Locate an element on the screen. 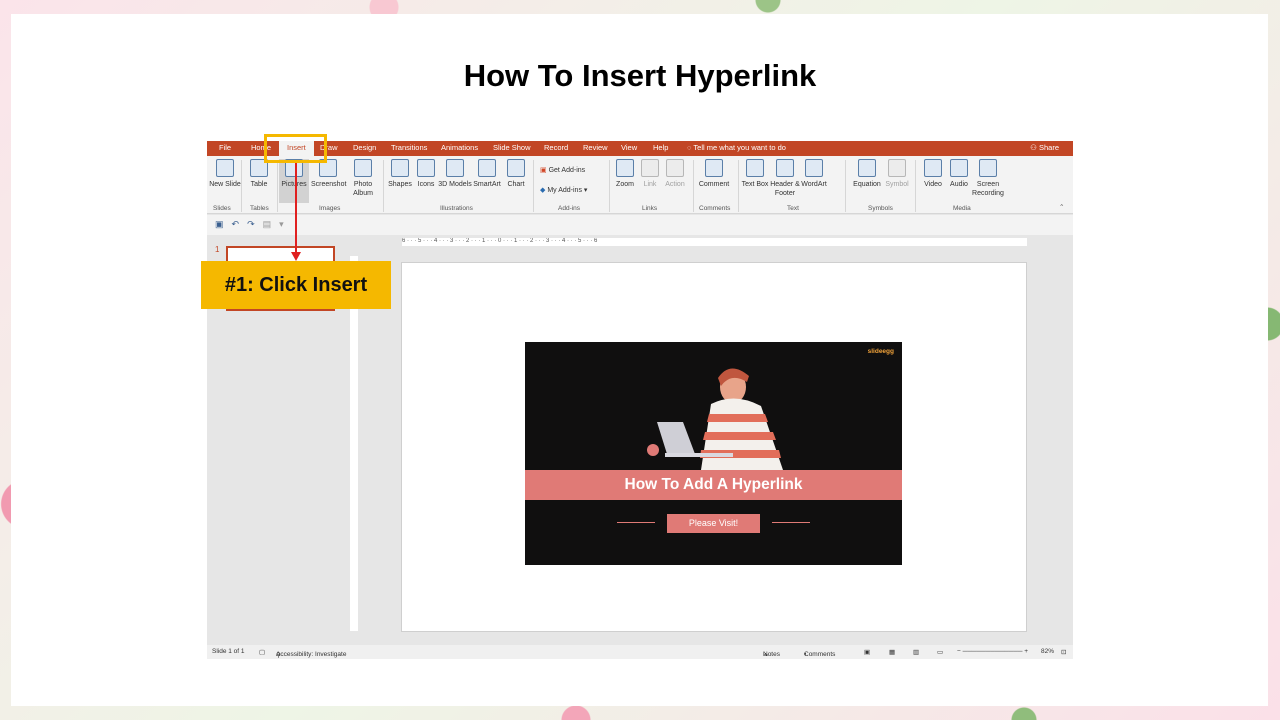  video-label: Video is located at coordinates (933, 184).